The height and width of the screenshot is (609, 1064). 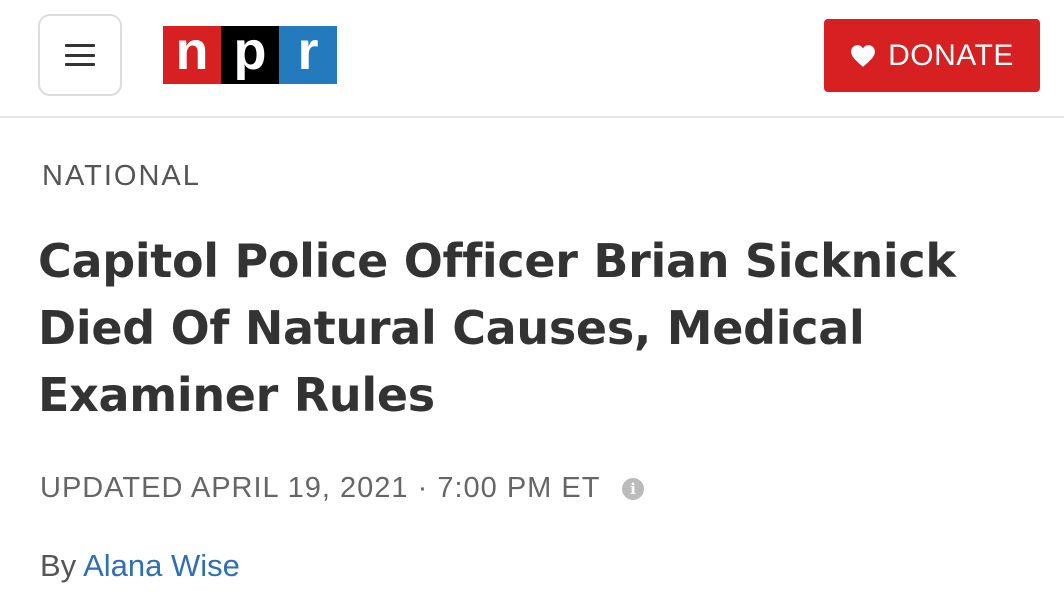 What do you see at coordinates (320, 488) in the screenshot?
I see `updated-timestamp: UPDATED APRIL 19, 2021 · 7:00 PM ET` at bounding box center [320, 488].